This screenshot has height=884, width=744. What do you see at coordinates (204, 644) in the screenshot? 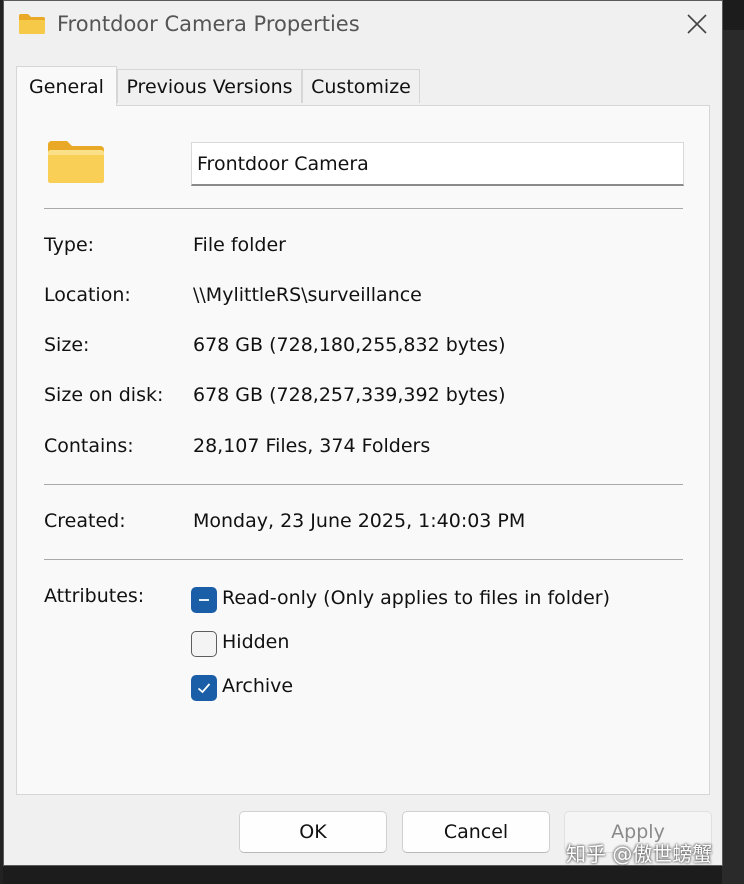
I see `hidden-checkbox` at bounding box center [204, 644].